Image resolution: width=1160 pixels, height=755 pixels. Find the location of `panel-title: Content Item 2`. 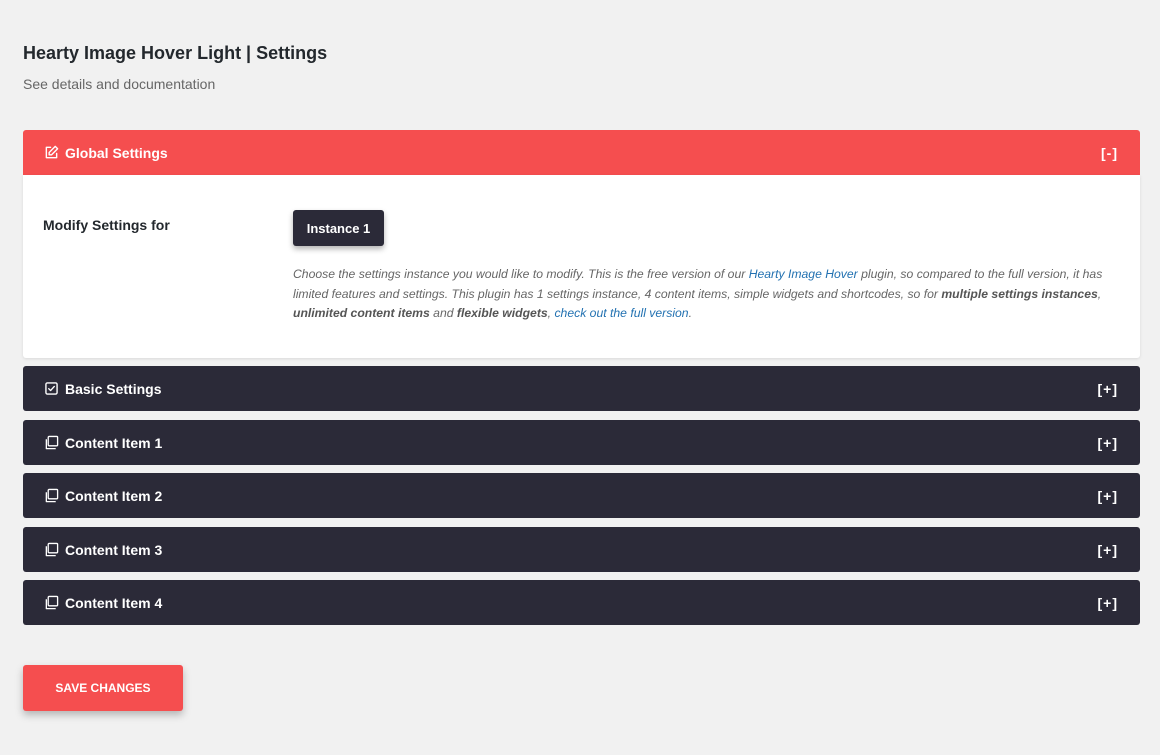

panel-title: Content Item 2 is located at coordinates (114, 495).